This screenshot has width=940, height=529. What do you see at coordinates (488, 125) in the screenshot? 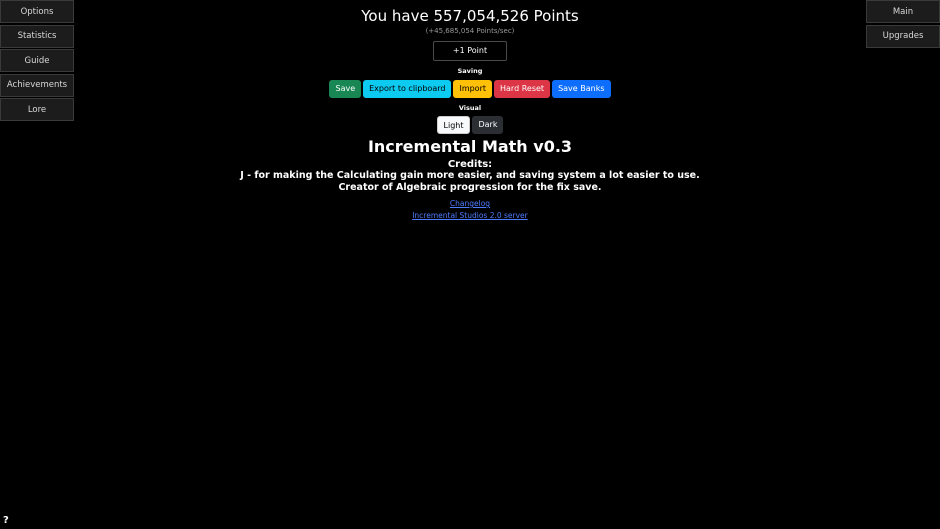
I see `dark-theme-button: Dark` at bounding box center [488, 125].